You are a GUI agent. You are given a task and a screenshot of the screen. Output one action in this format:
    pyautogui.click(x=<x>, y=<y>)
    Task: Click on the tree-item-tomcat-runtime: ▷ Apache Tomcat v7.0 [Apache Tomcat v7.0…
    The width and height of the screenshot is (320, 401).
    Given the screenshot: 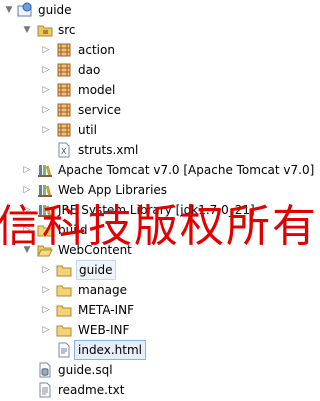 What is the action you would take?
    pyautogui.click(x=157, y=170)
    